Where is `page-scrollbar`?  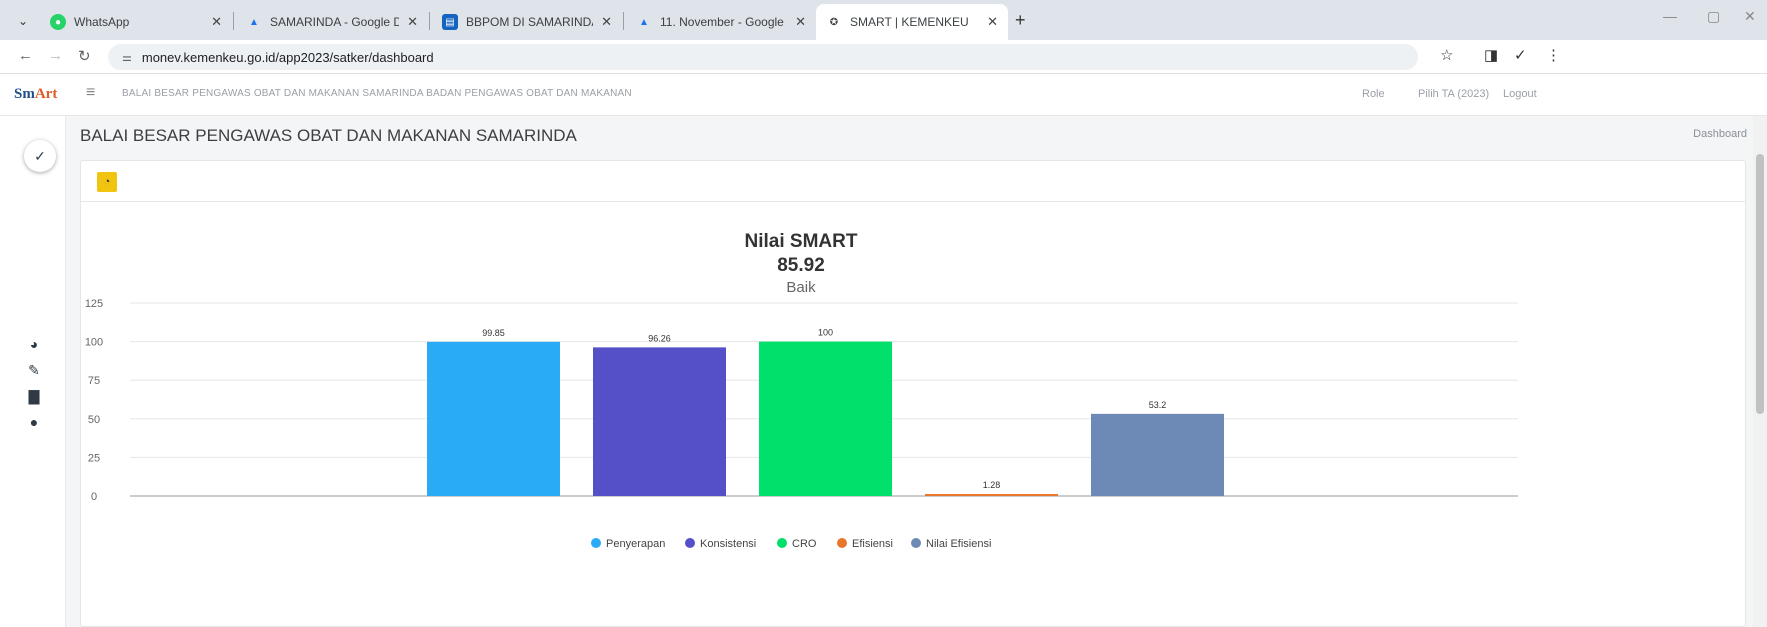
page-scrollbar is located at coordinates (1760, 371).